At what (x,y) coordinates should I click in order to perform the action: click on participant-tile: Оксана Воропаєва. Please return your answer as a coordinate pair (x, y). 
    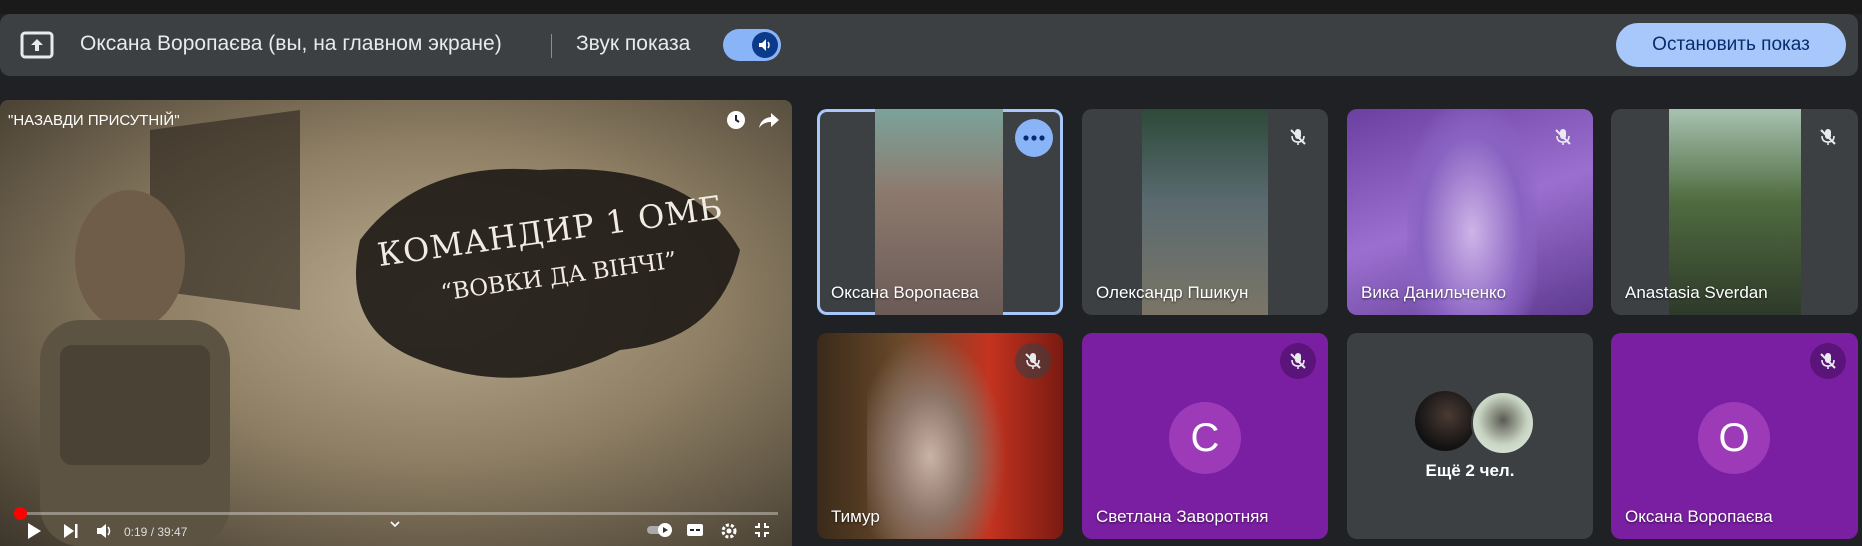
    Looking at the image, I should click on (940, 212).